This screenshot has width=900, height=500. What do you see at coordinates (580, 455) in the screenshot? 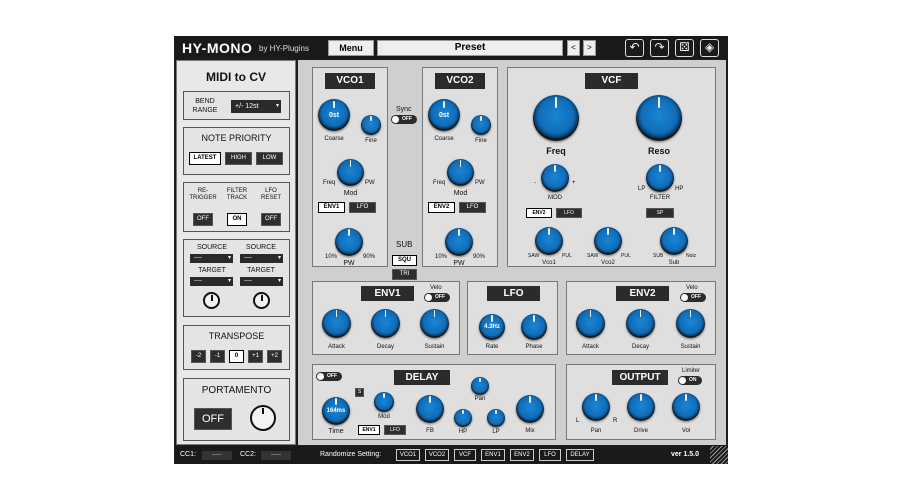
I see `randomize-delay-button: DELAY` at bounding box center [580, 455].